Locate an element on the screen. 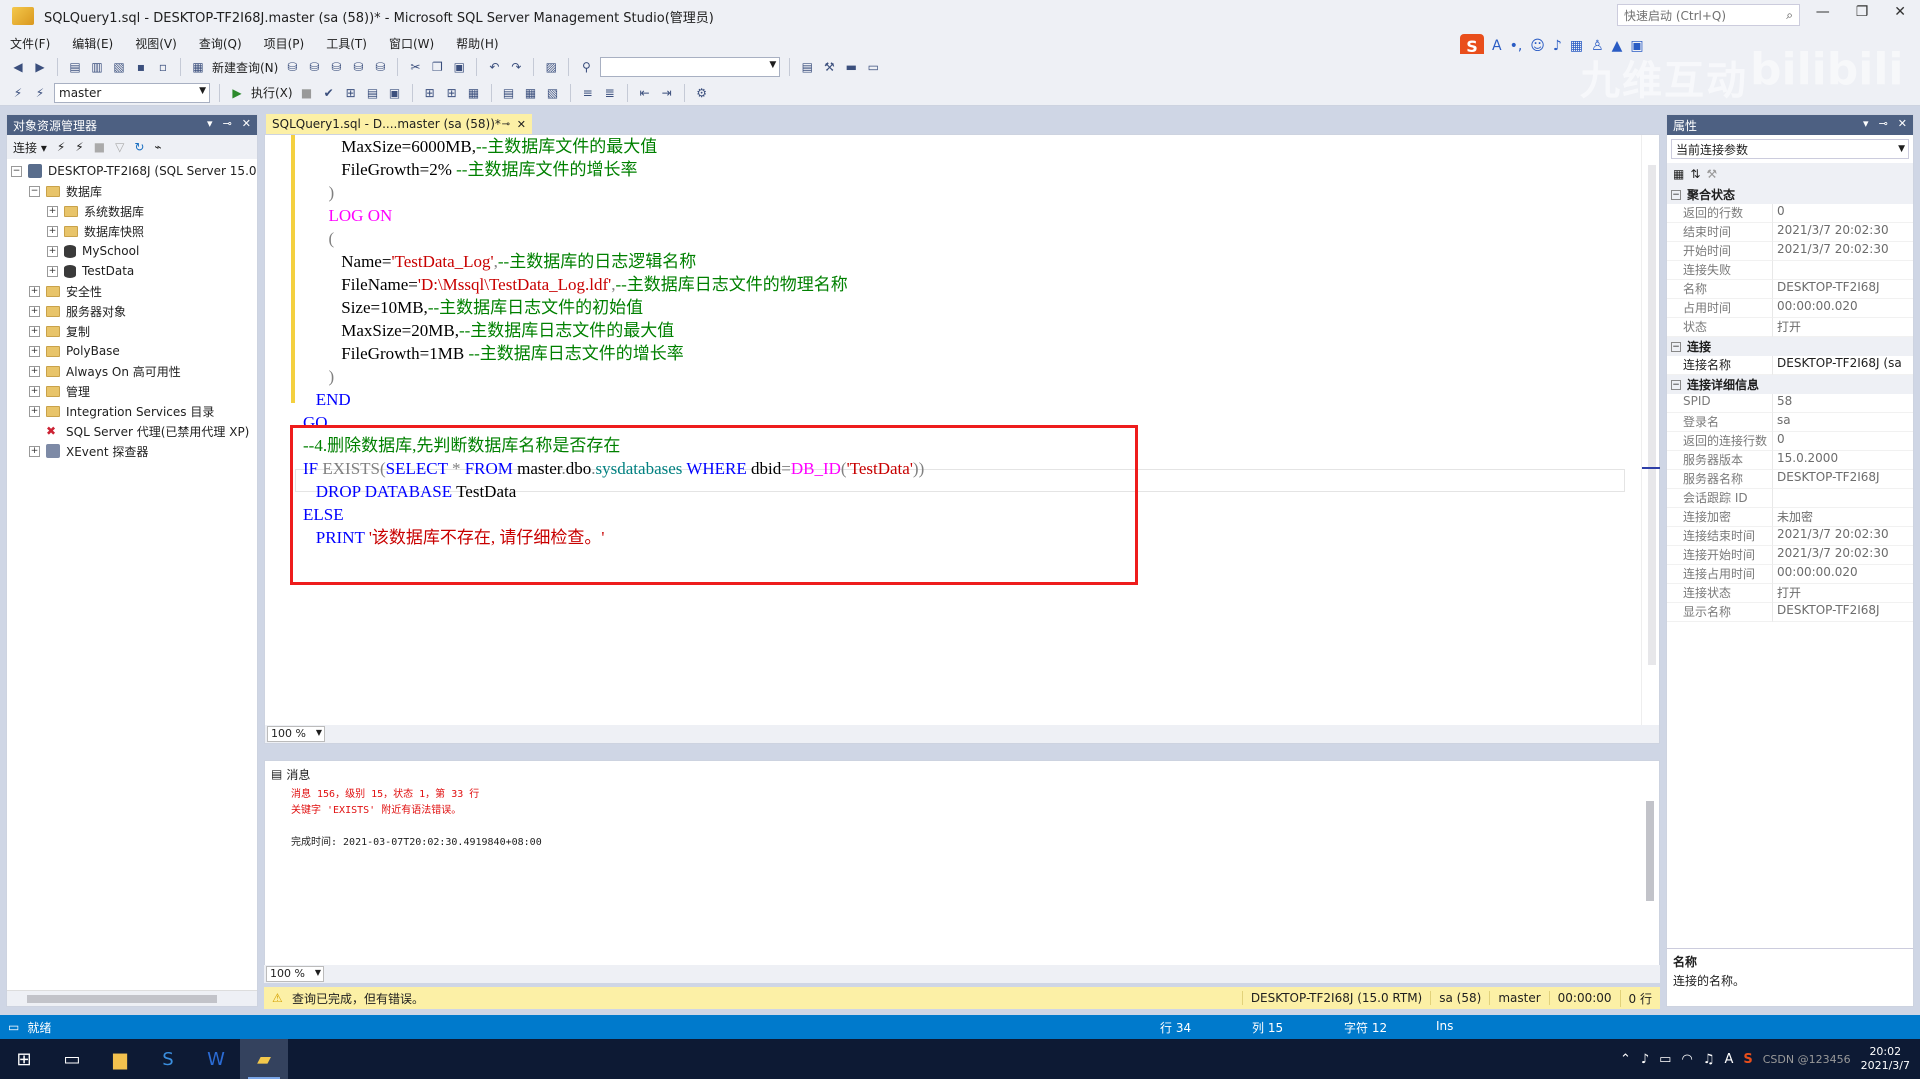  property-row: 状态 打开 is located at coordinates (1790, 327).